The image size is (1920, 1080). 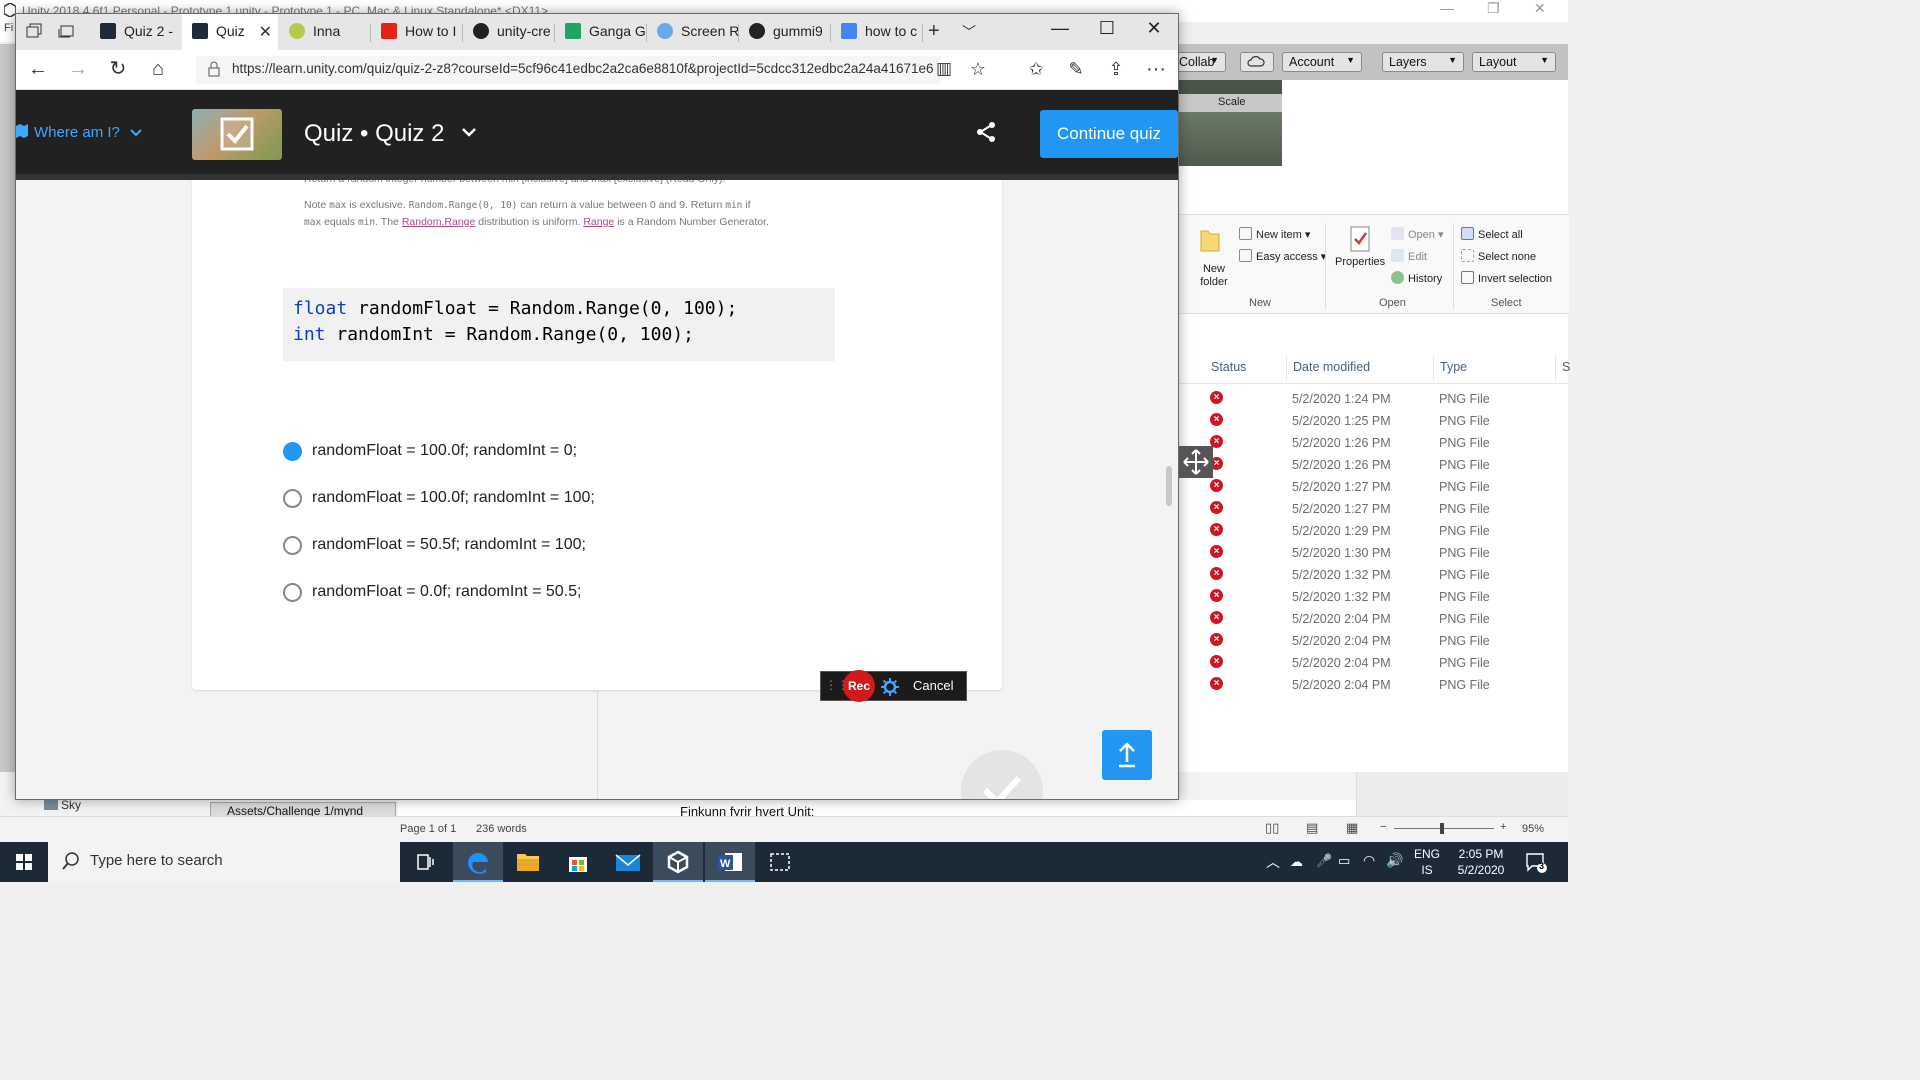 What do you see at coordinates (1540, 8) in the screenshot?
I see `unity-close-icon: ✕` at bounding box center [1540, 8].